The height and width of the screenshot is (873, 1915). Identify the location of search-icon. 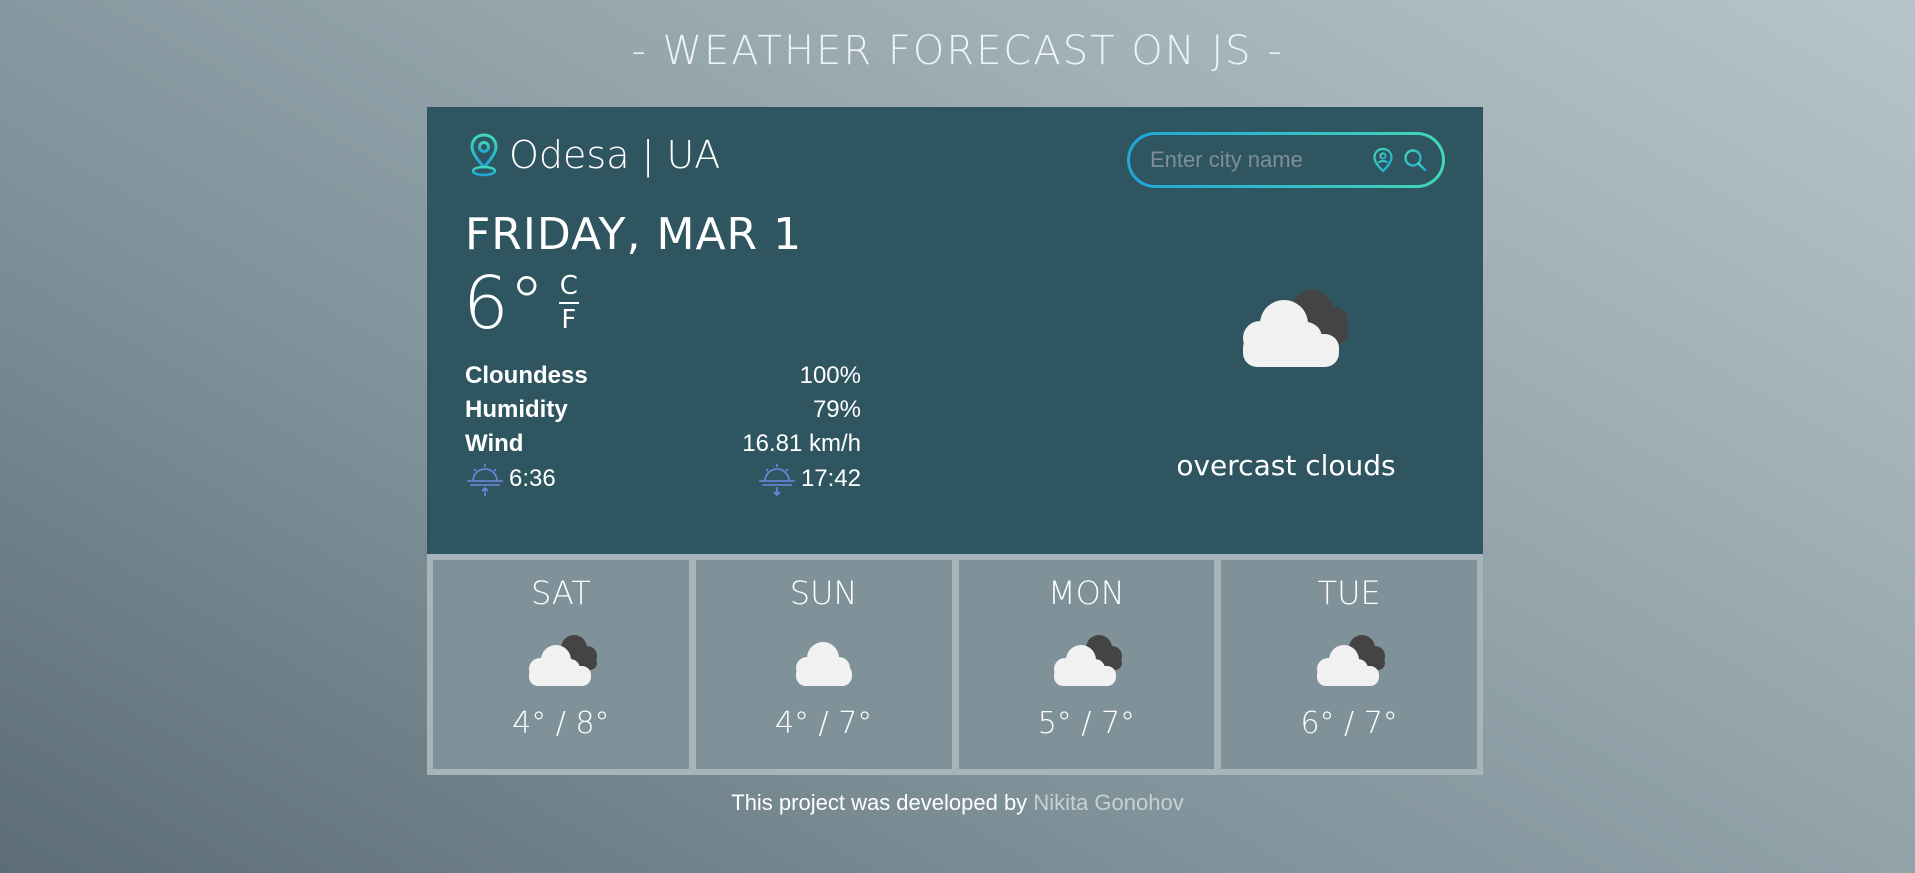
(1415, 160).